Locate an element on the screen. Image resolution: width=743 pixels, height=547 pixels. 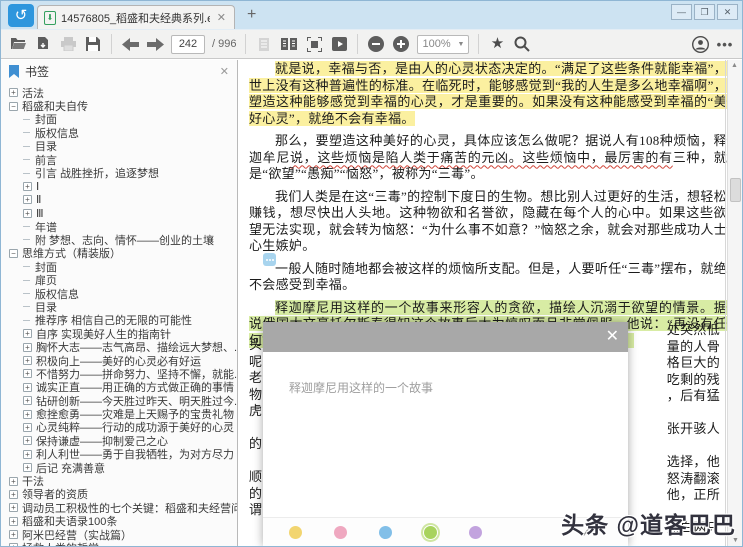
sidebar-close-icon: ✕ is located at coordinates (224, 71).